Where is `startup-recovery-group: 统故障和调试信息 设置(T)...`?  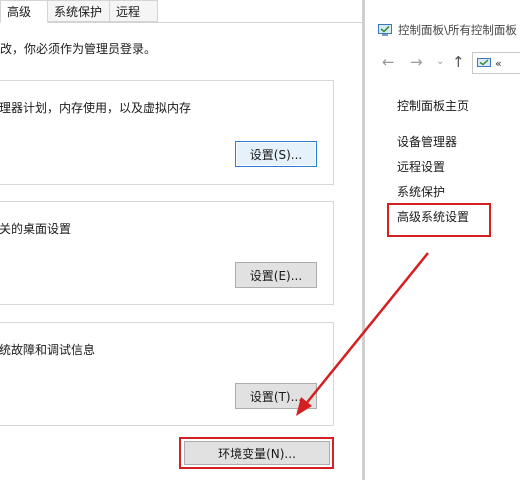
startup-recovery-group: 统故障和调试信息 设置(T)... is located at coordinates (167, 374).